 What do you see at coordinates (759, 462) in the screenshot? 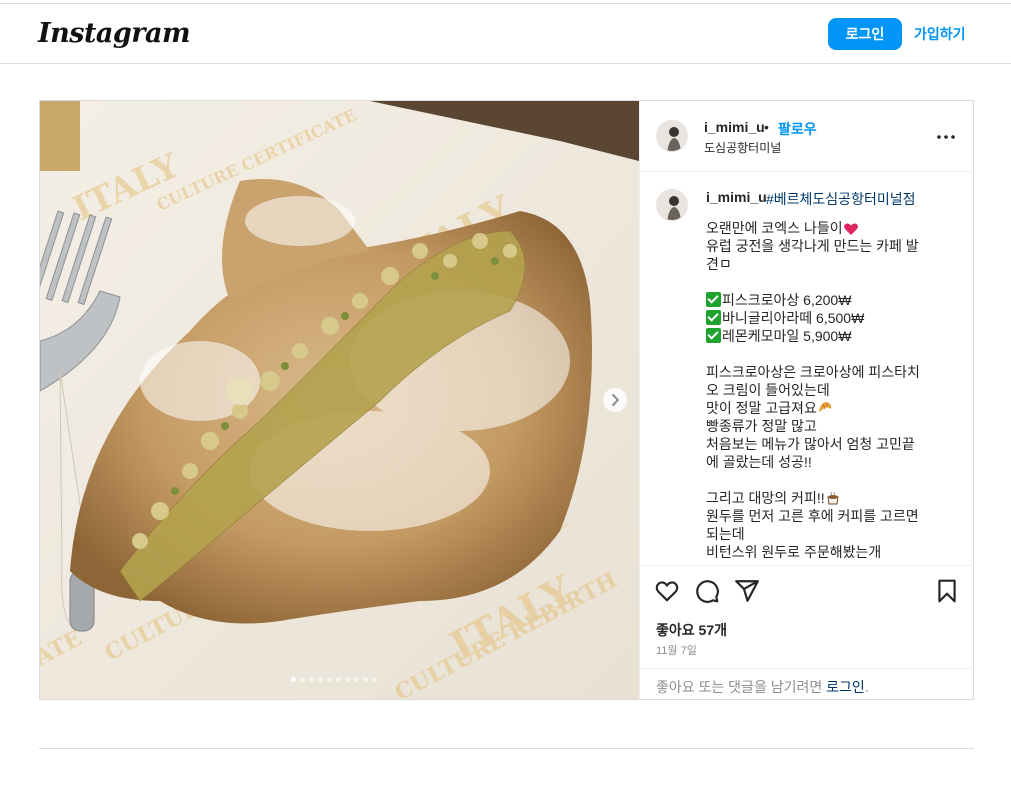
I see `caption-line: 에 골랐는데 성공!!` at bounding box center [759, 462].